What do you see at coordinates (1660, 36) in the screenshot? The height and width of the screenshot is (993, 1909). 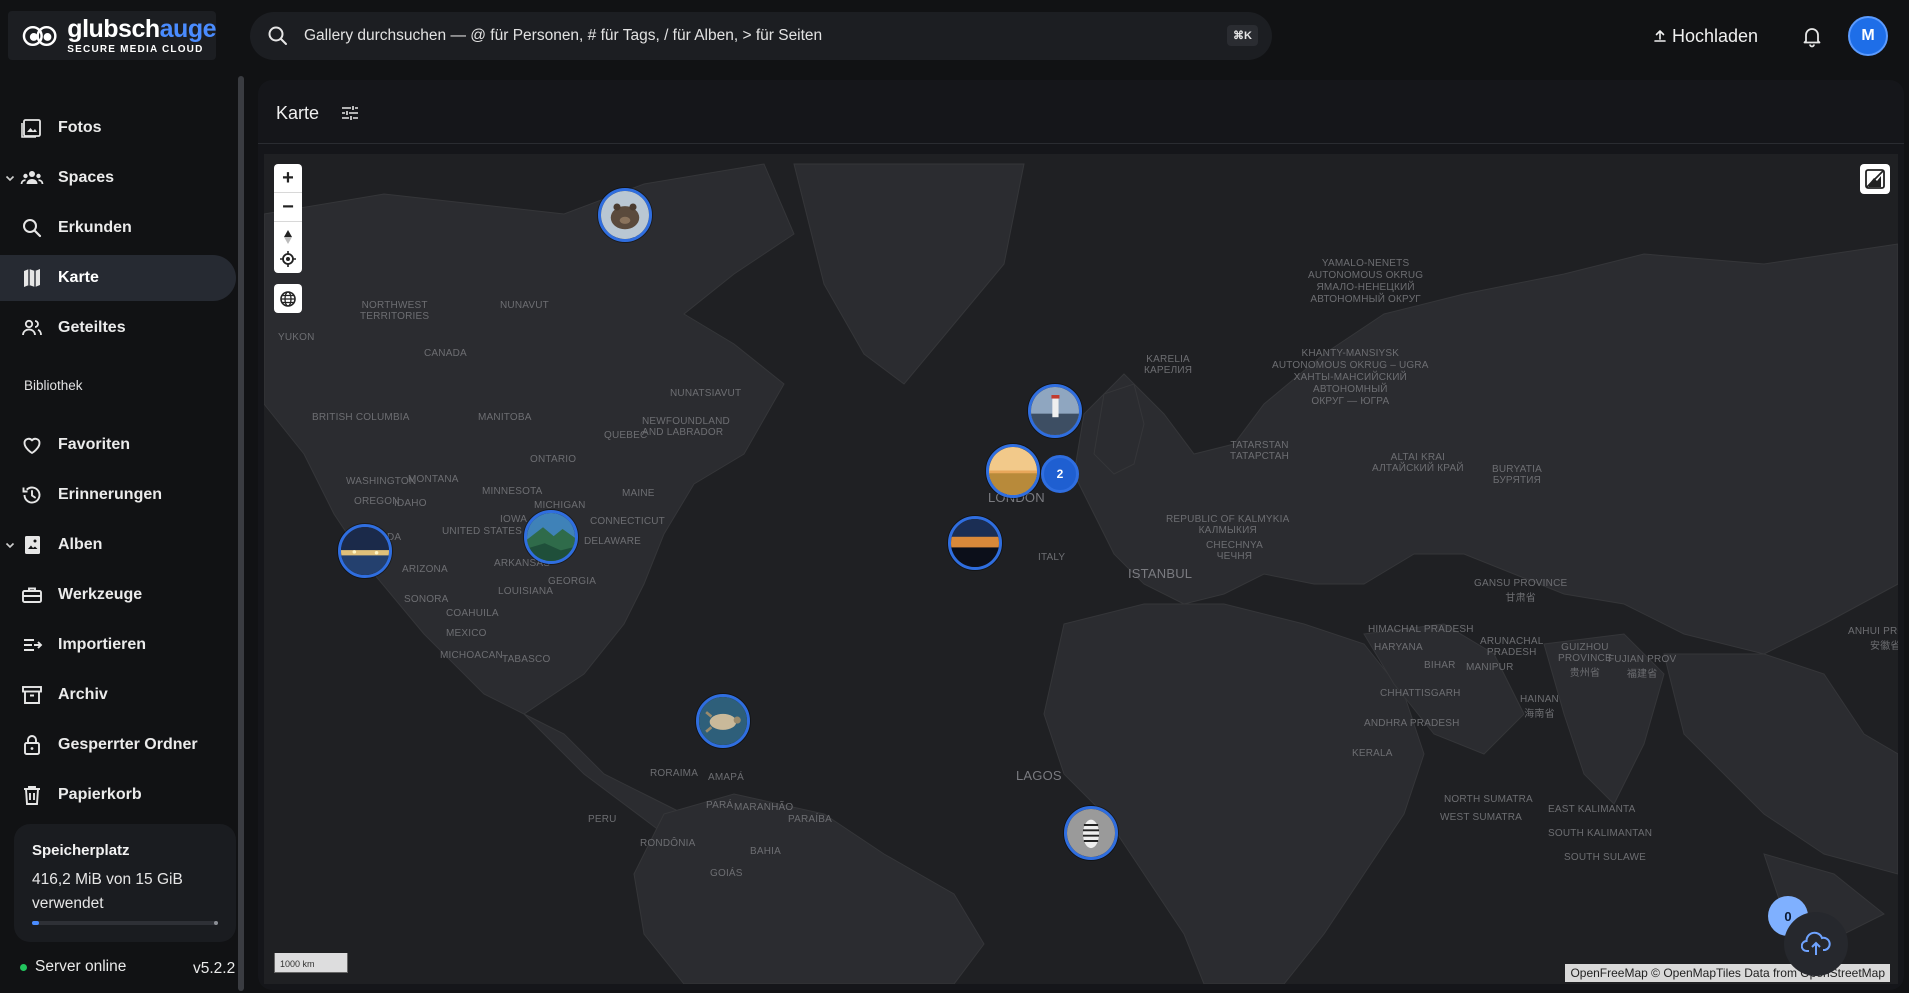 I see `upload-icon` at bounding box center [1660, 36].